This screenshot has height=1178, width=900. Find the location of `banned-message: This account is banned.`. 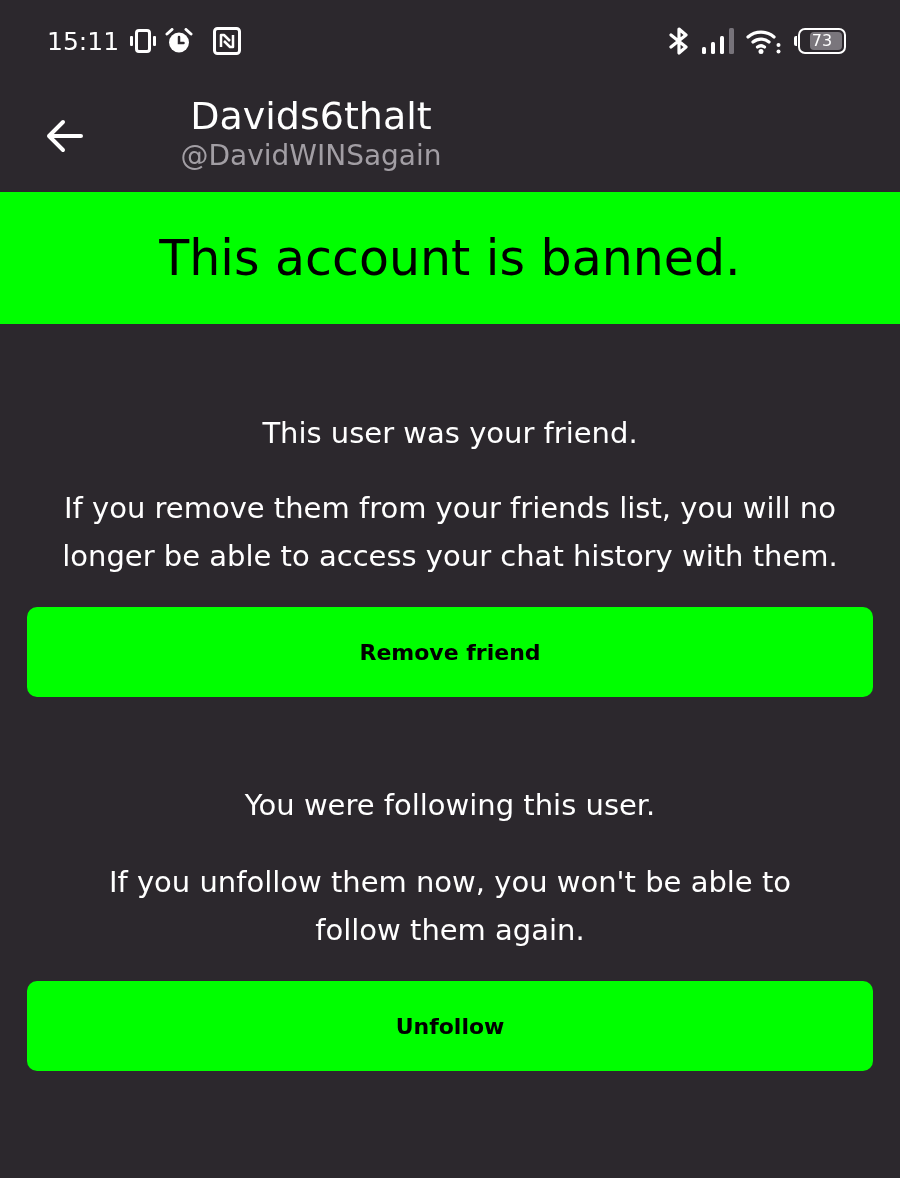

banned-message: This account is banned. is located at coordinates (450, 258).